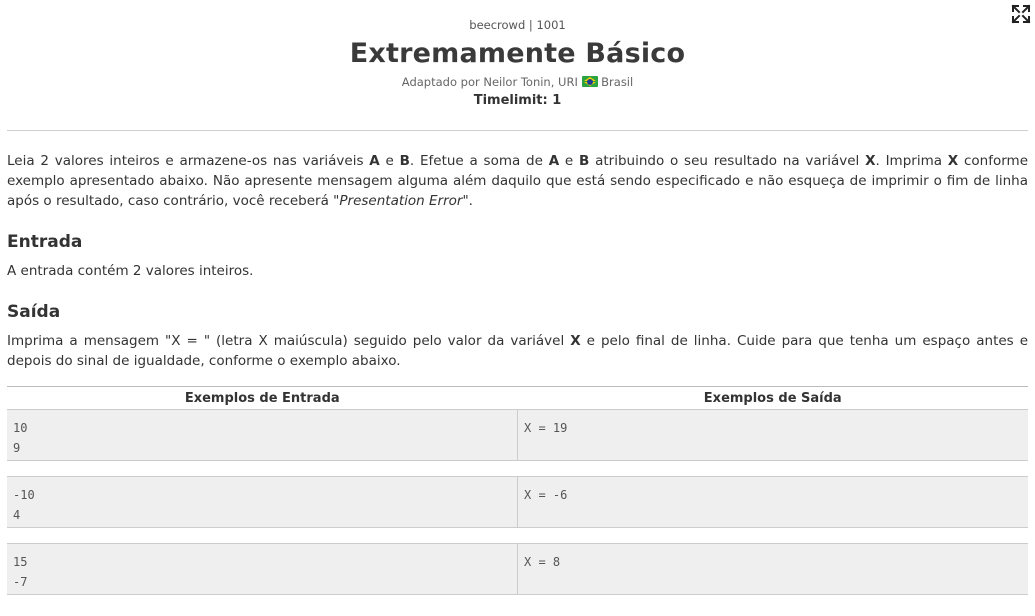 This screenshot has width=1035, height=616. I want to click on output-line: X = 8, so click(542, 562).